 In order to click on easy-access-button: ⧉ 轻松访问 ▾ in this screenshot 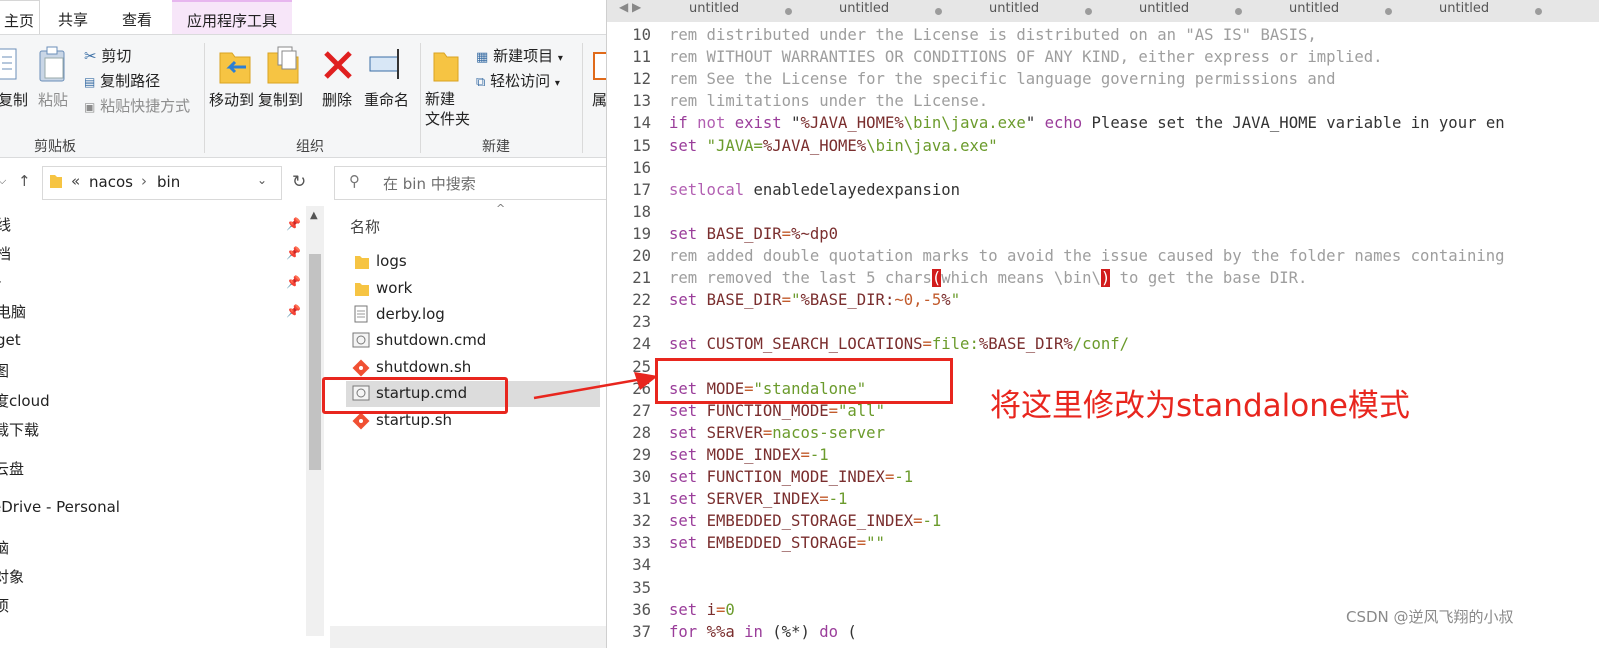, I will do `click(518, 80)`.